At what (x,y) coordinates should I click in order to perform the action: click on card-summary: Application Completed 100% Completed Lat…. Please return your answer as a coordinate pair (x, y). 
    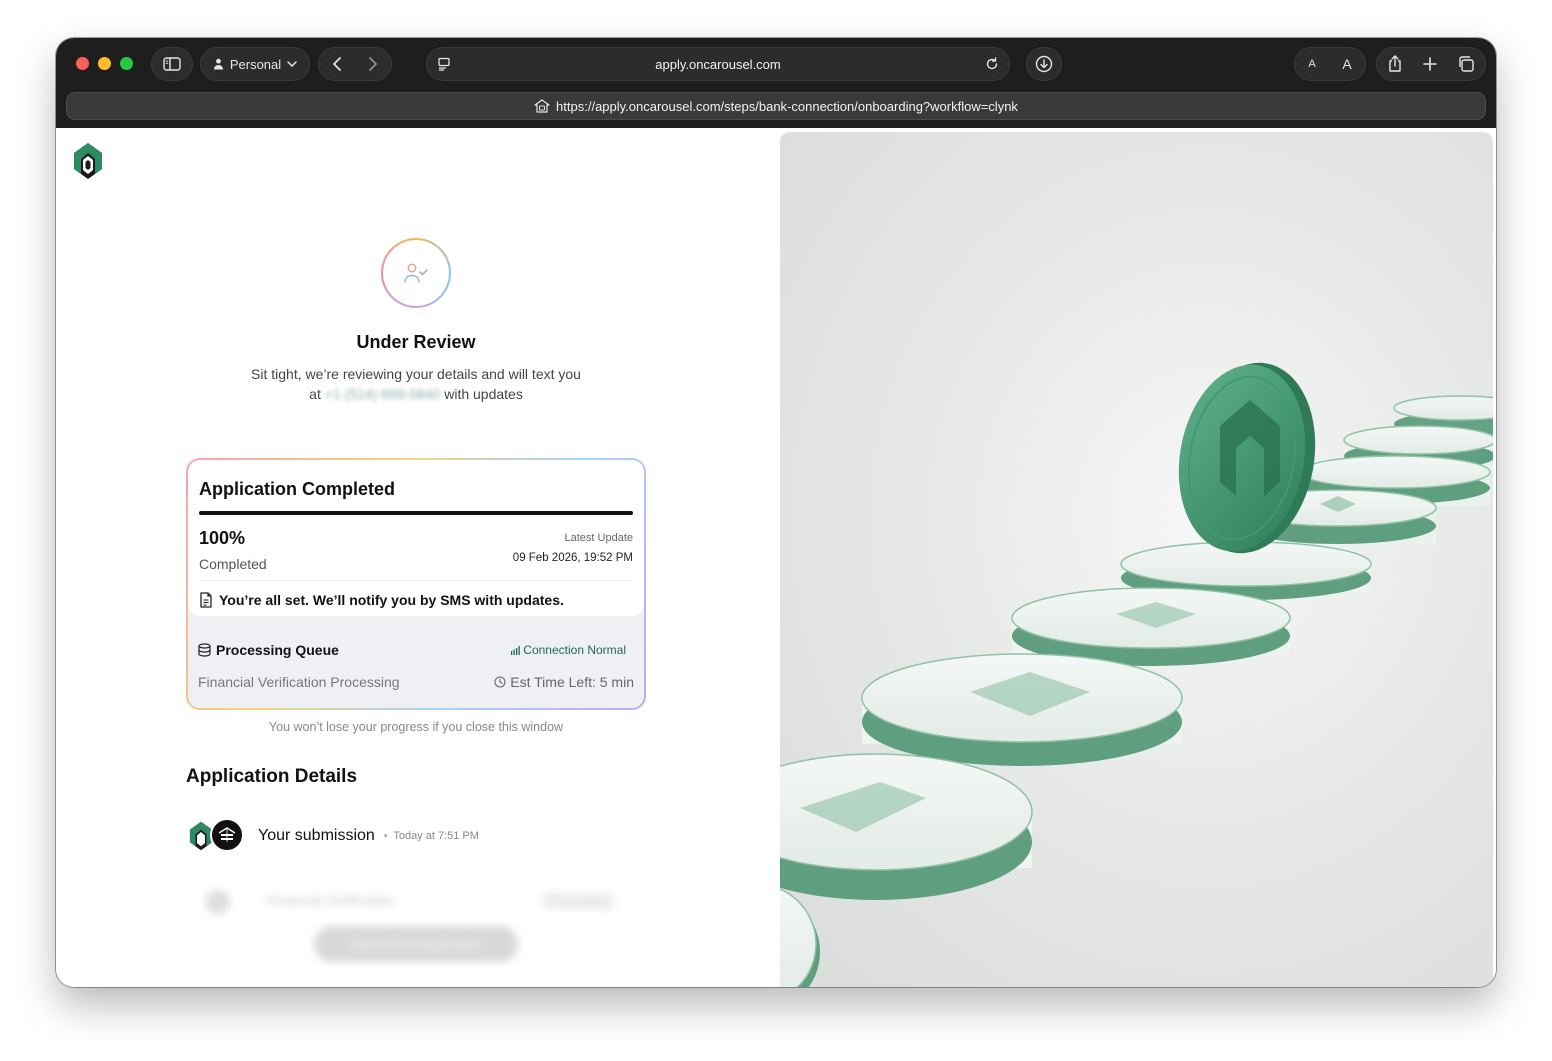
    Looking at the image, I should click on (416, 538).